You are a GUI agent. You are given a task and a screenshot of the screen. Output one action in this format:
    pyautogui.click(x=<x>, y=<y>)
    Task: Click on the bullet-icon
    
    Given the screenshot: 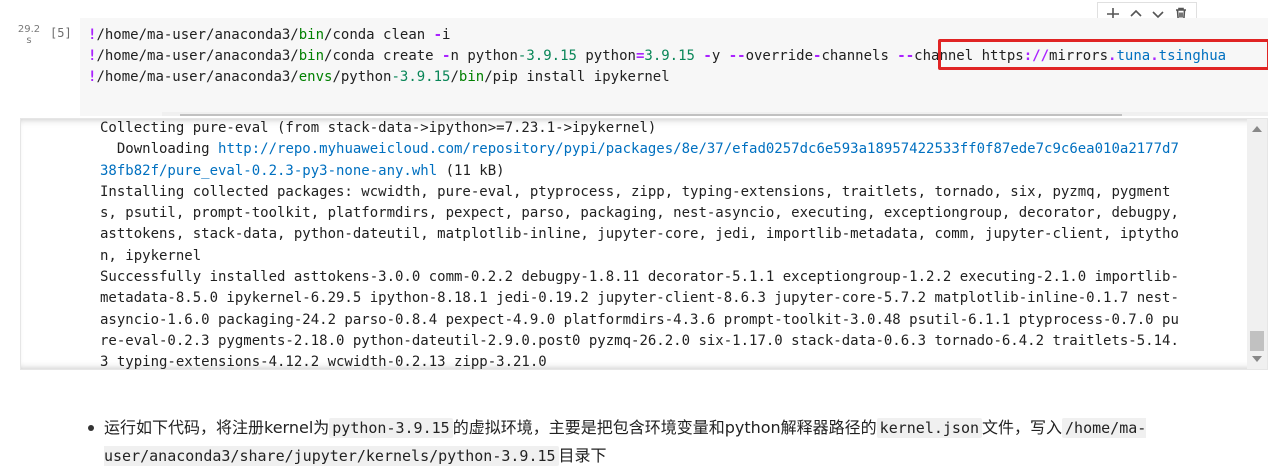 What is the action you would take?
    pyautogui.click(x=91, y=428)
    